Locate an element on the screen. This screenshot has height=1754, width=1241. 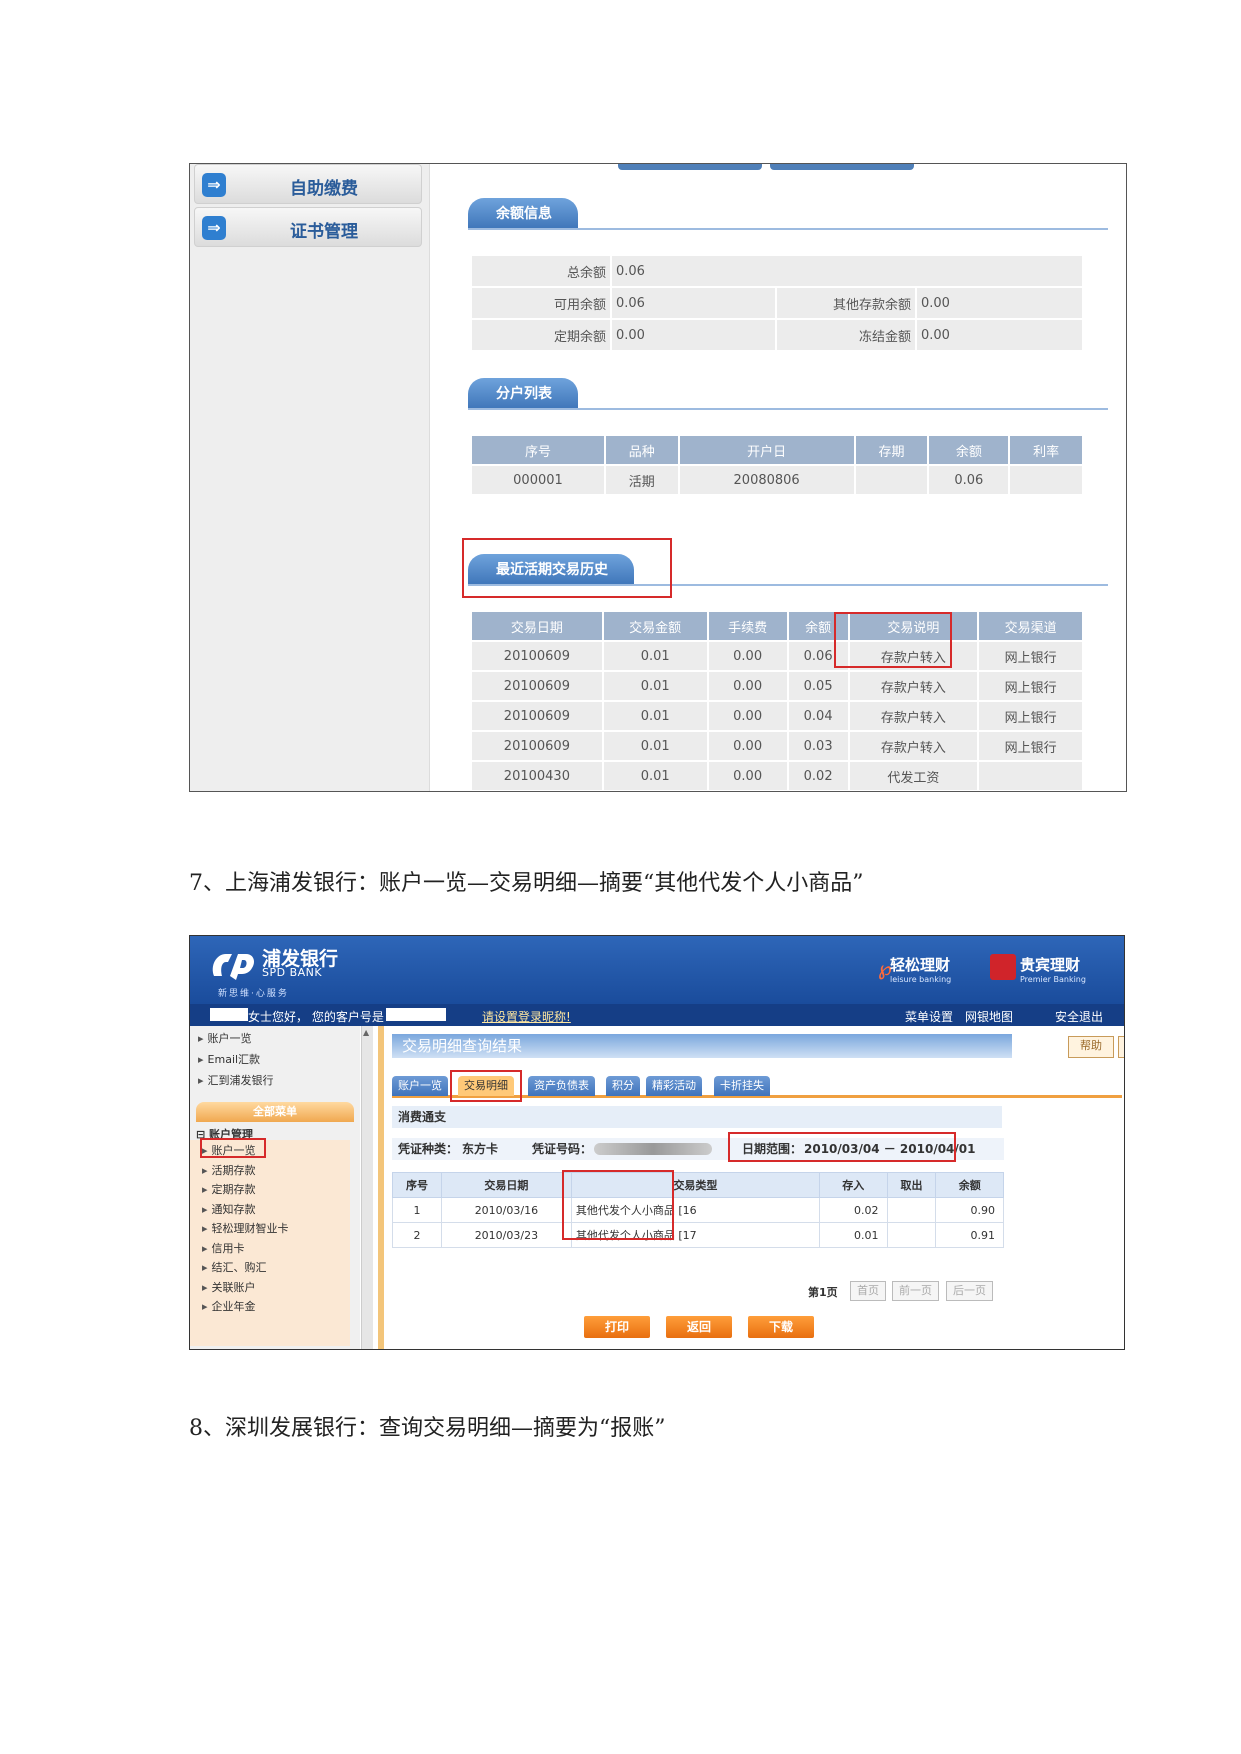
balance-label: 总余额 is located at coordinates (541, 271).